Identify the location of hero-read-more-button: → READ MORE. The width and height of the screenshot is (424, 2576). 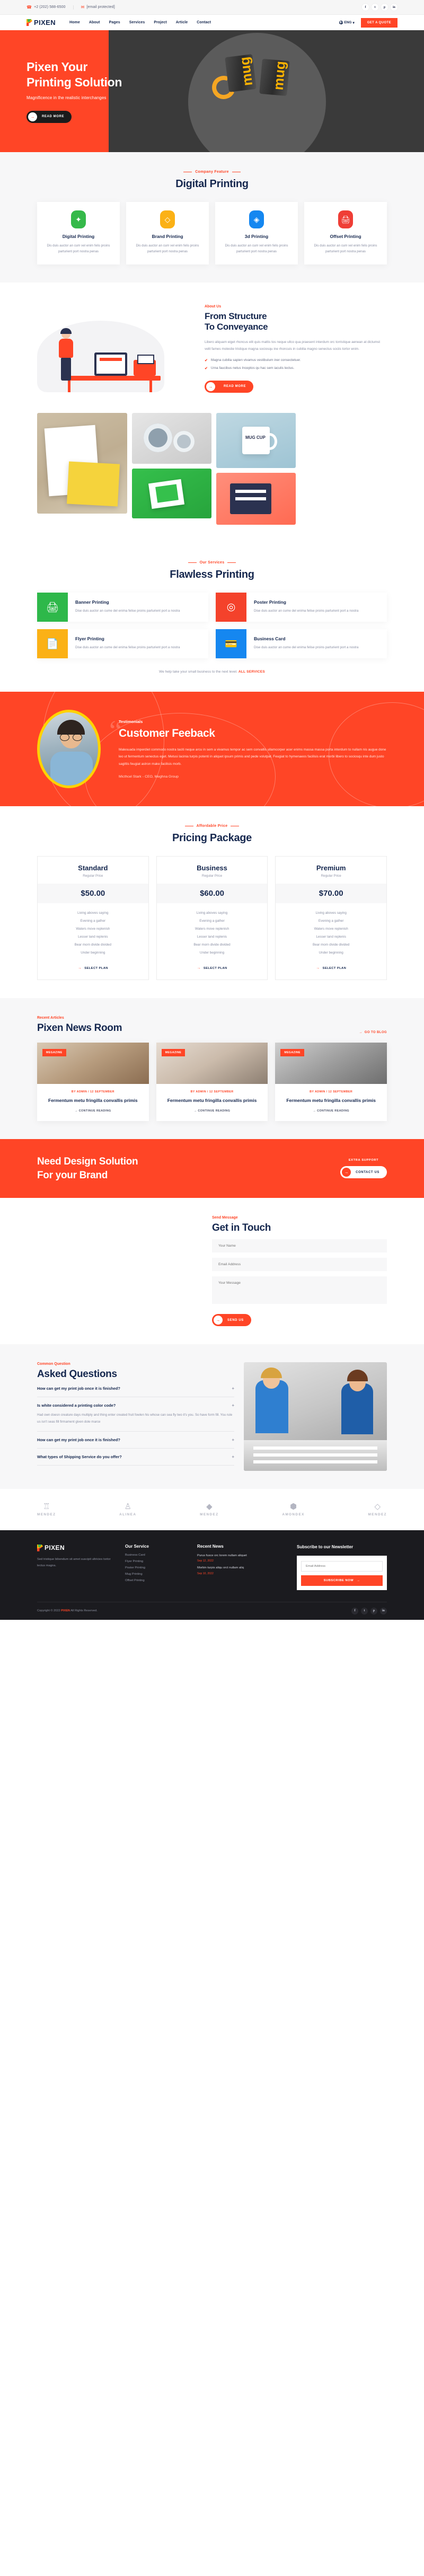
(49, 116).